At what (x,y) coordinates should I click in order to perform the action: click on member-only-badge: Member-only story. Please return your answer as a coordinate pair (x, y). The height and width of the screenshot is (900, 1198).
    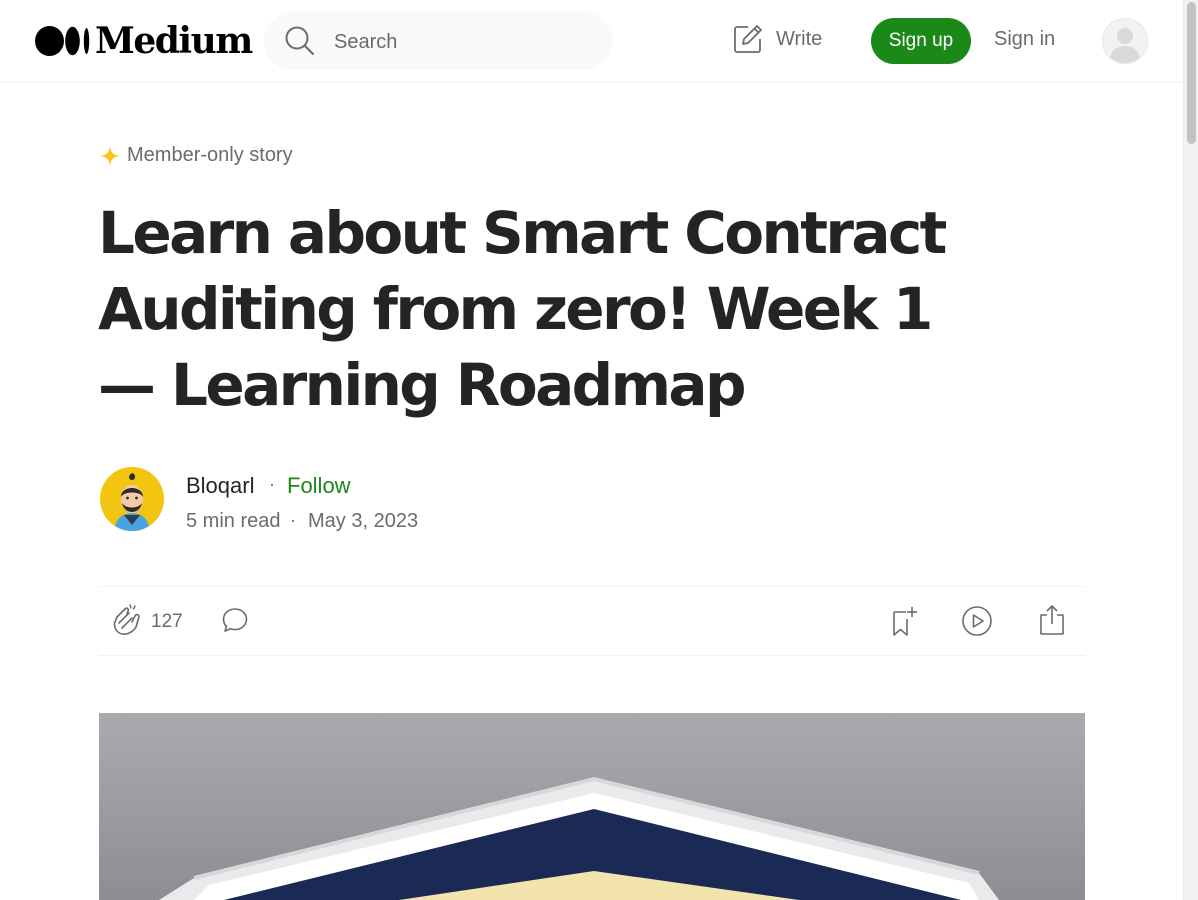
    Looking at the image, I should click on (196, 155).